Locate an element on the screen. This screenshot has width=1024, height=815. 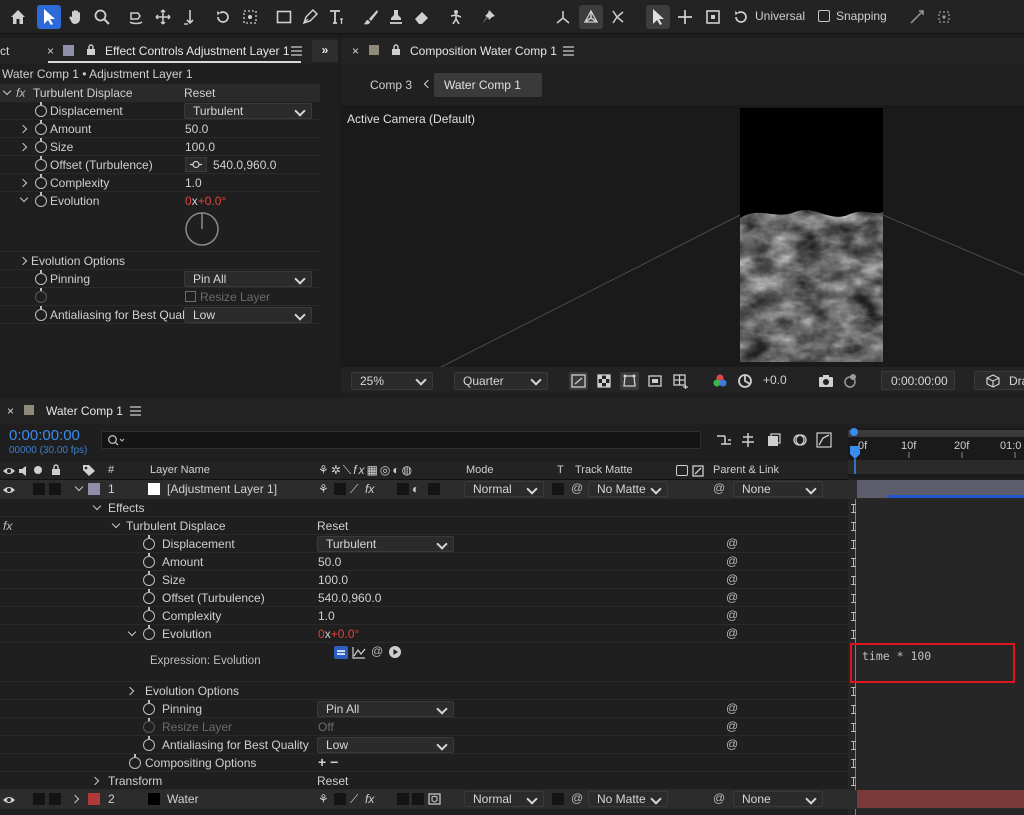
tl-transform-reset: Reset is located at coordinates (332, 781).